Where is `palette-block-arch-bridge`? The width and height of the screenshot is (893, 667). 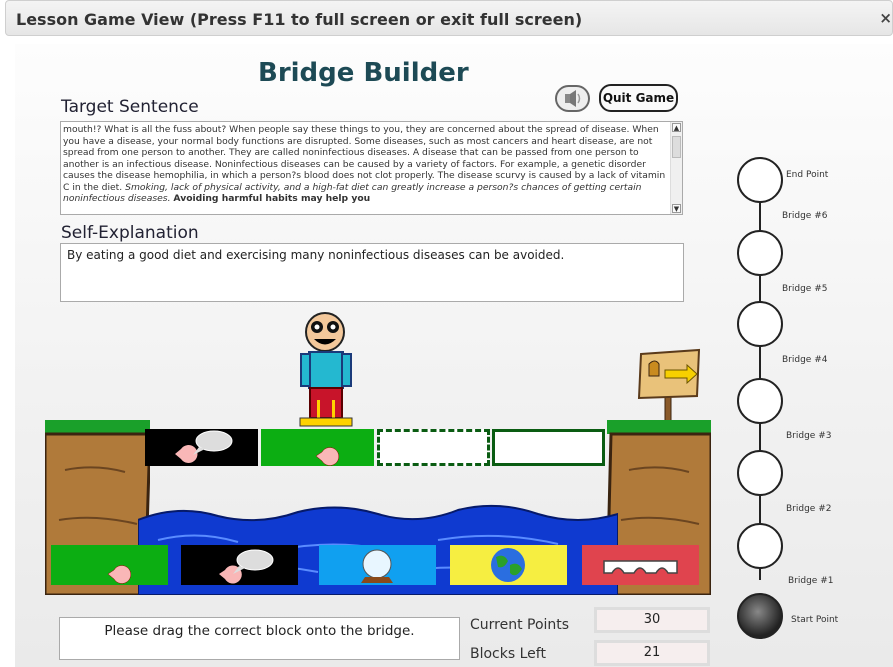
palette-block-arch-bridge is located at coordinates (640, 565).